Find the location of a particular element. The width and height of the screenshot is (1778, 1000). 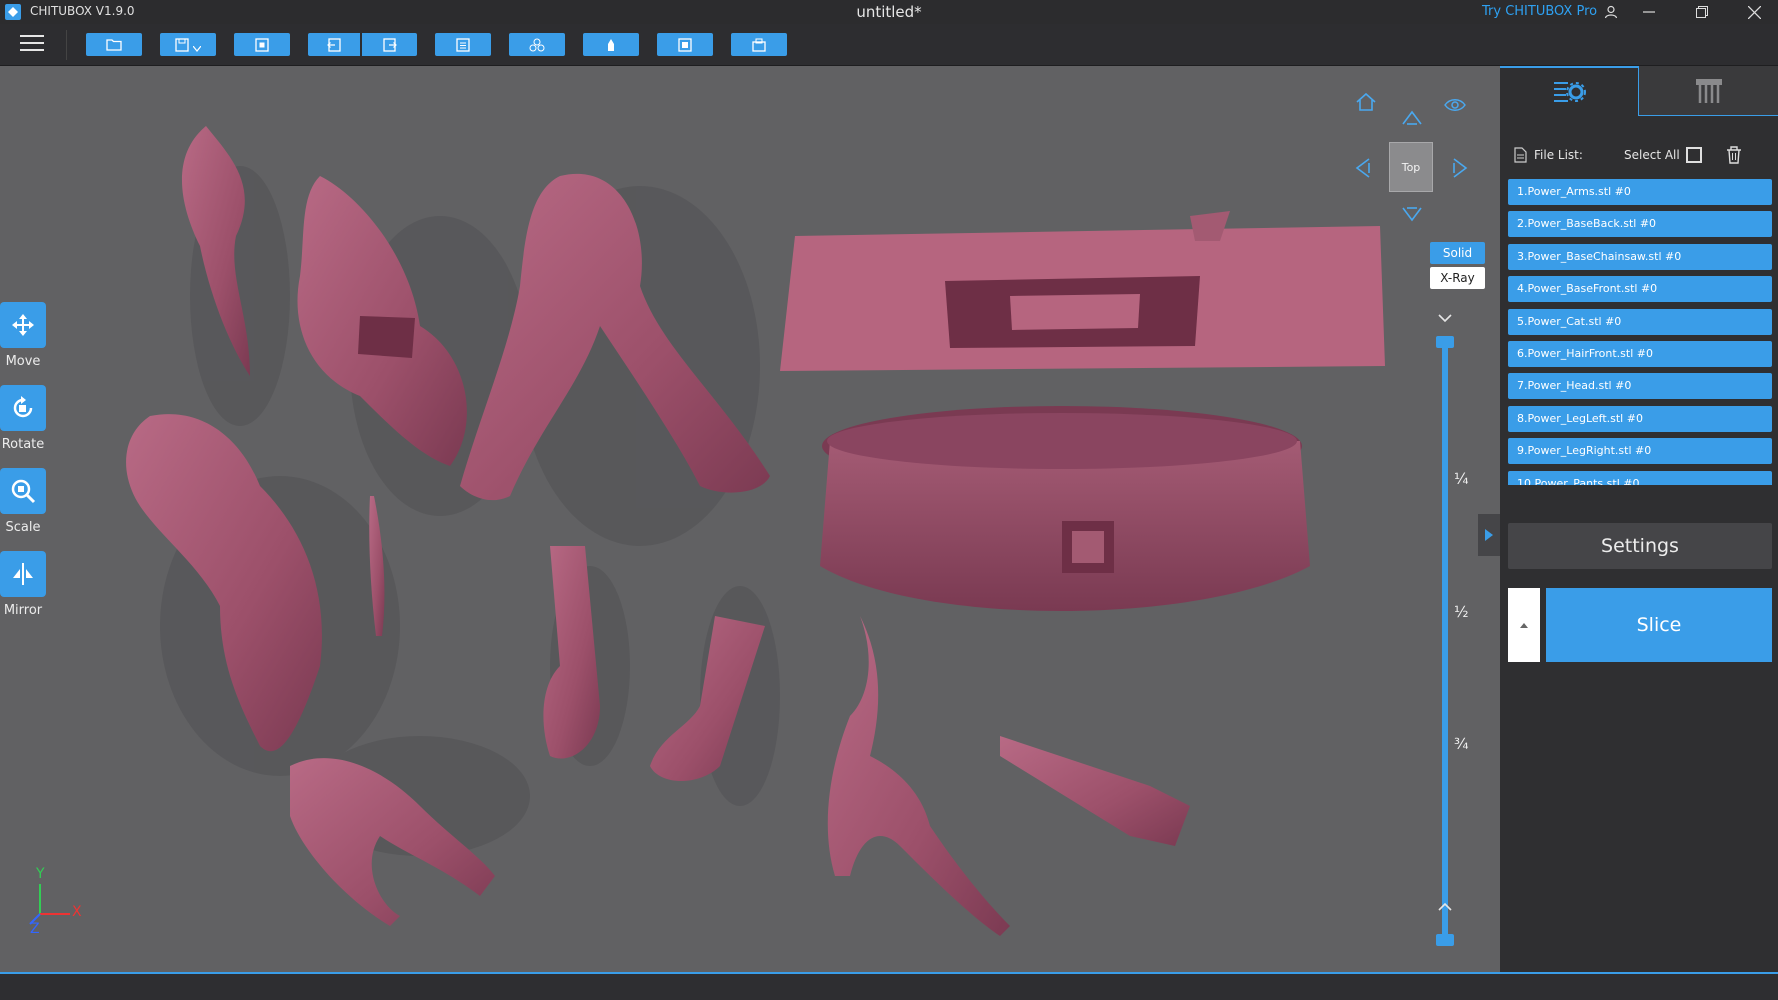

panel-tabs is located at coordinates (1639, 91).